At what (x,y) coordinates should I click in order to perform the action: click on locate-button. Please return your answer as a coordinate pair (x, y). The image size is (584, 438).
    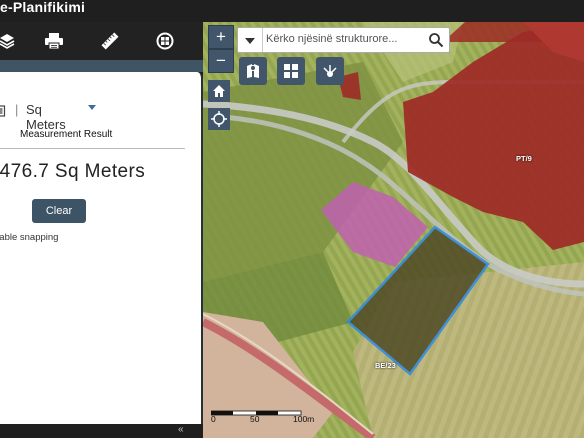
    Looking at the image, I should click on (219, 119).